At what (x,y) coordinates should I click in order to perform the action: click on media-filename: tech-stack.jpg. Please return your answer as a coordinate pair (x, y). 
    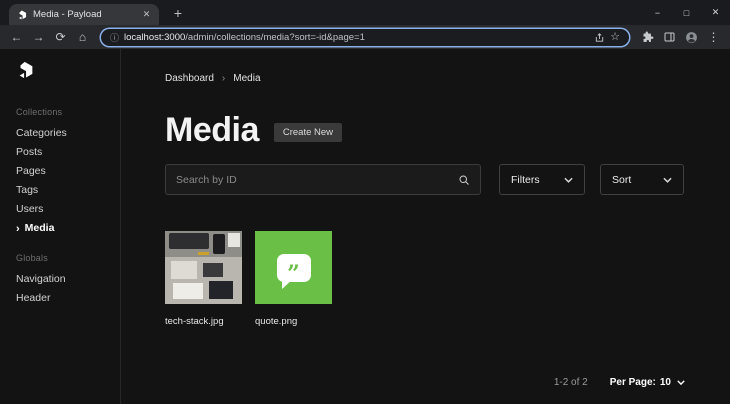
    Looking at the image, I should click on (194, 321).